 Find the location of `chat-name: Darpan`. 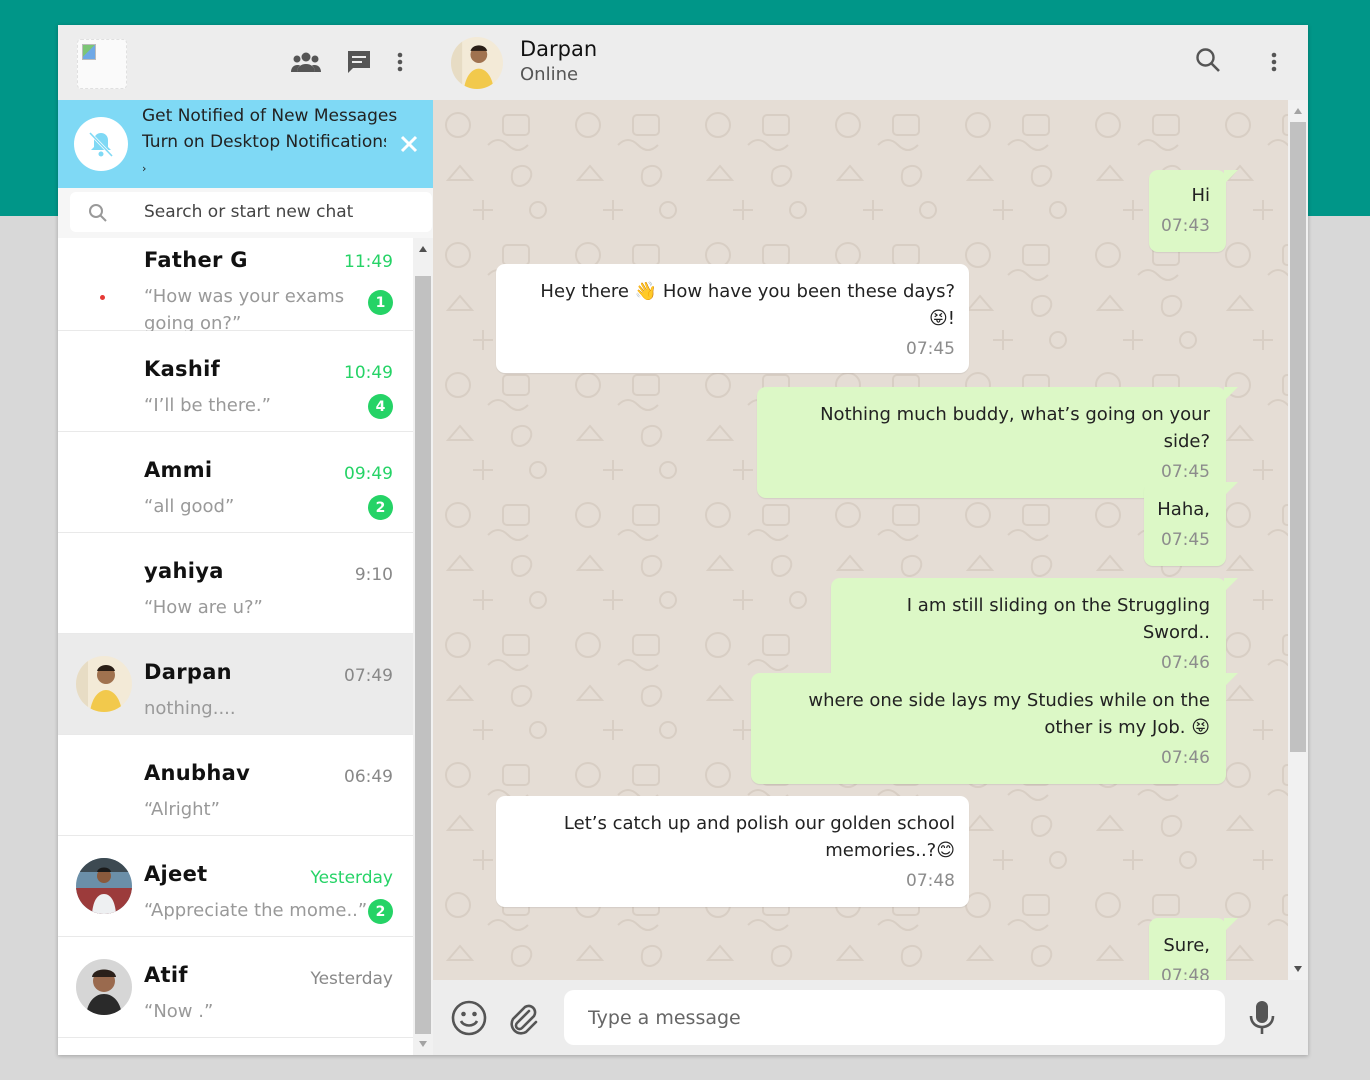

chat-name: Darpan is located at coordinates (188, 672).